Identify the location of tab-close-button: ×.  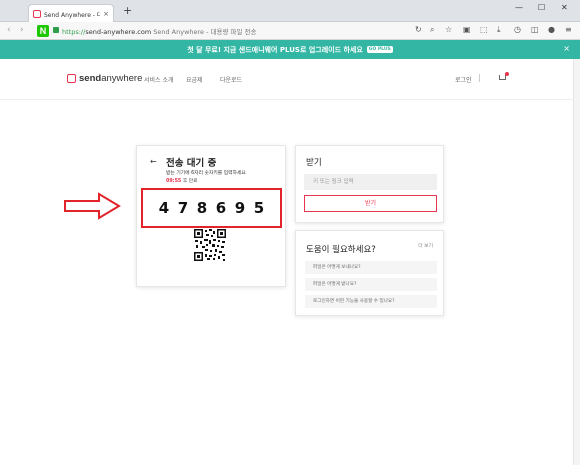
(106, 14).